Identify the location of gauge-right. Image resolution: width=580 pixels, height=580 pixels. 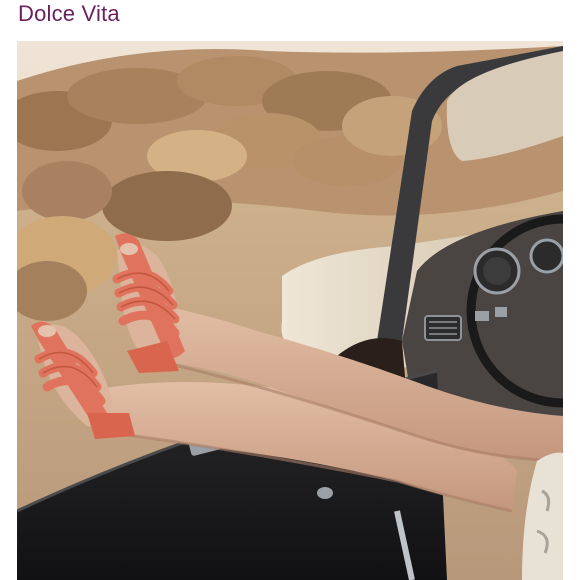
(546, 256).